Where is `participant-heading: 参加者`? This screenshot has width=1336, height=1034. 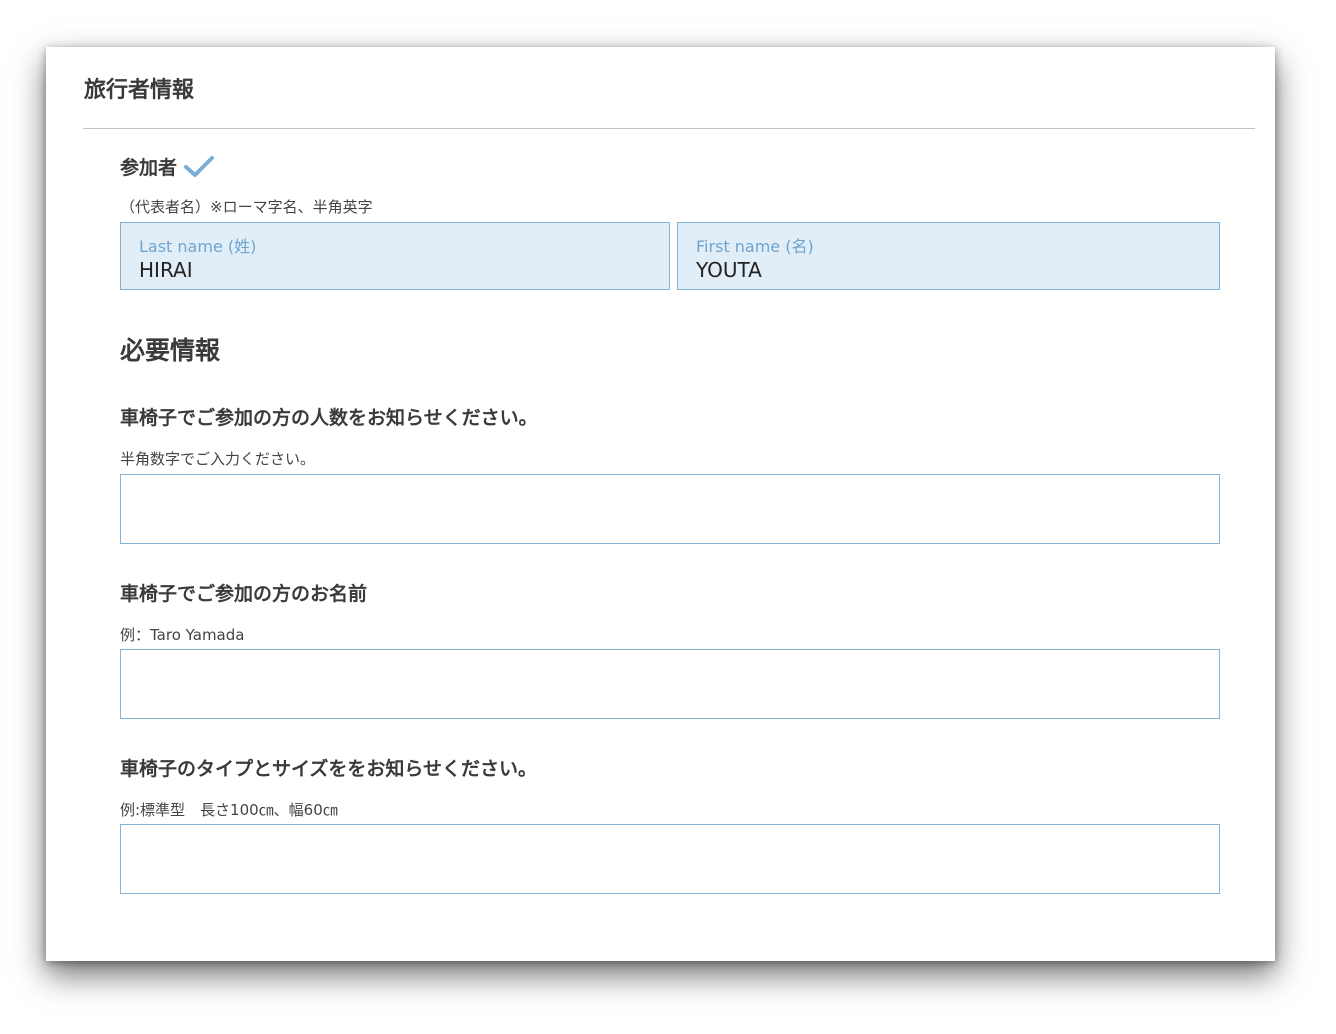
participant-heading: 参加者 is located at coordinates (167, 166).